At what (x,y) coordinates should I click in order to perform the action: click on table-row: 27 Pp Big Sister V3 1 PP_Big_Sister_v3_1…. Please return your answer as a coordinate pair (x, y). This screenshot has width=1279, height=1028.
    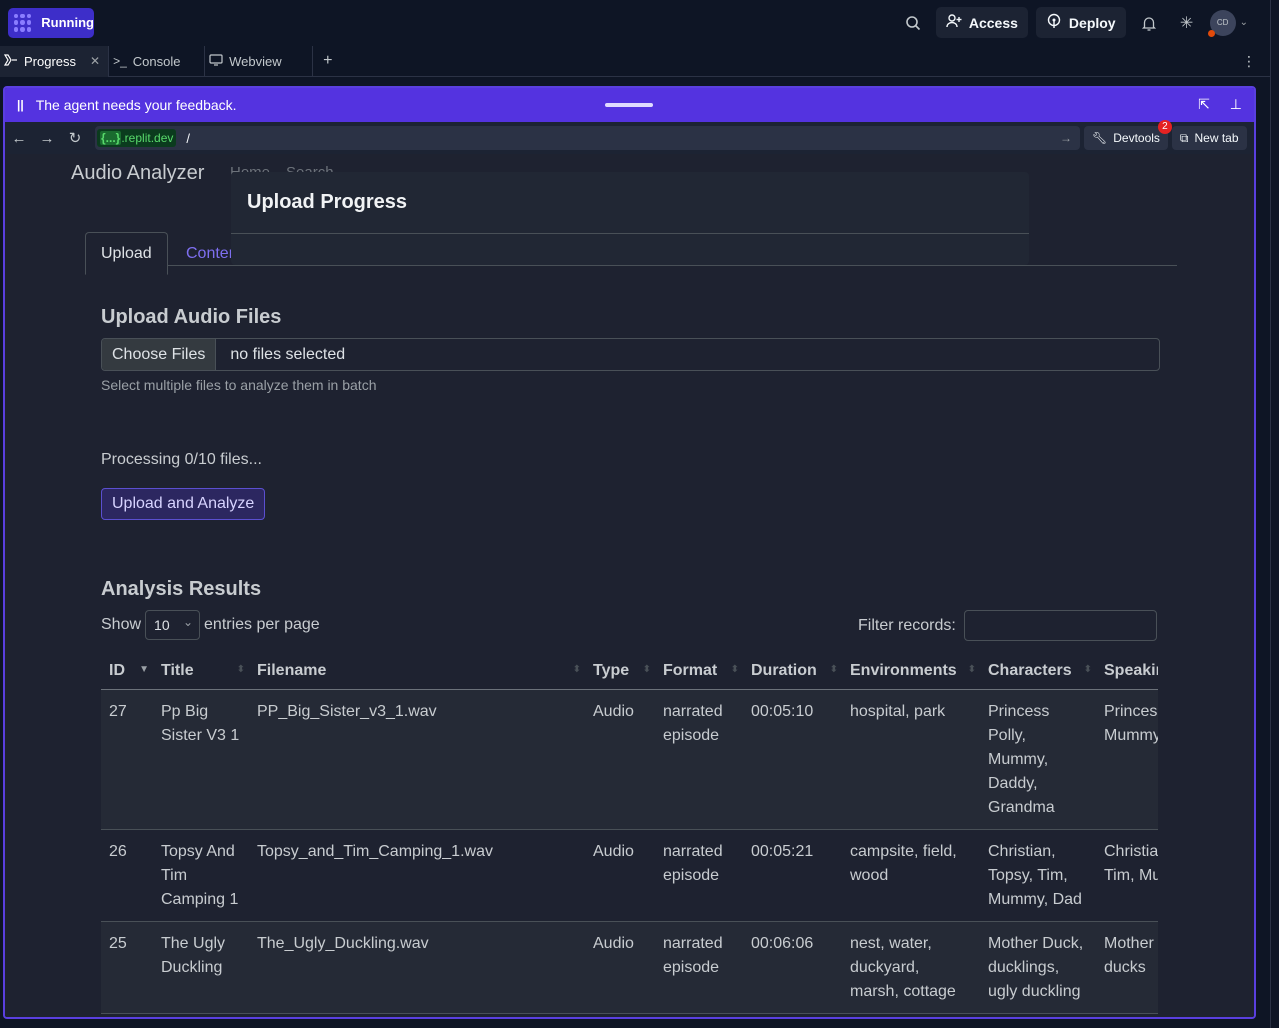
    Looking at the image, I should click on (629, 759).